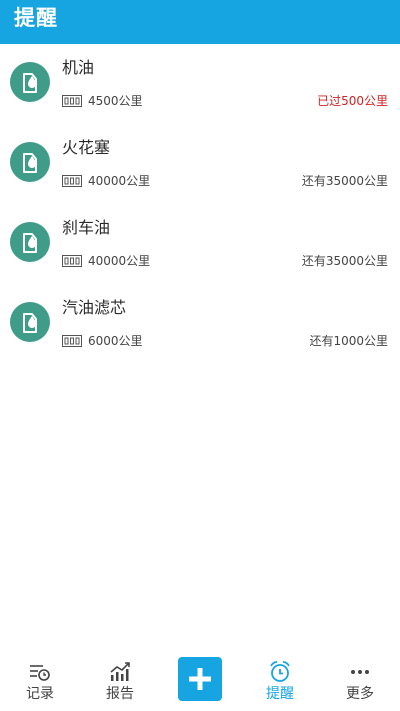 Image resolution: width=400 pixels, height=711 pixels. Describe the element at coordinates (200, 324) in the screenshot. I see `reminder-item: 汽油滤芯 6000公里 还有1000公里` at that location.